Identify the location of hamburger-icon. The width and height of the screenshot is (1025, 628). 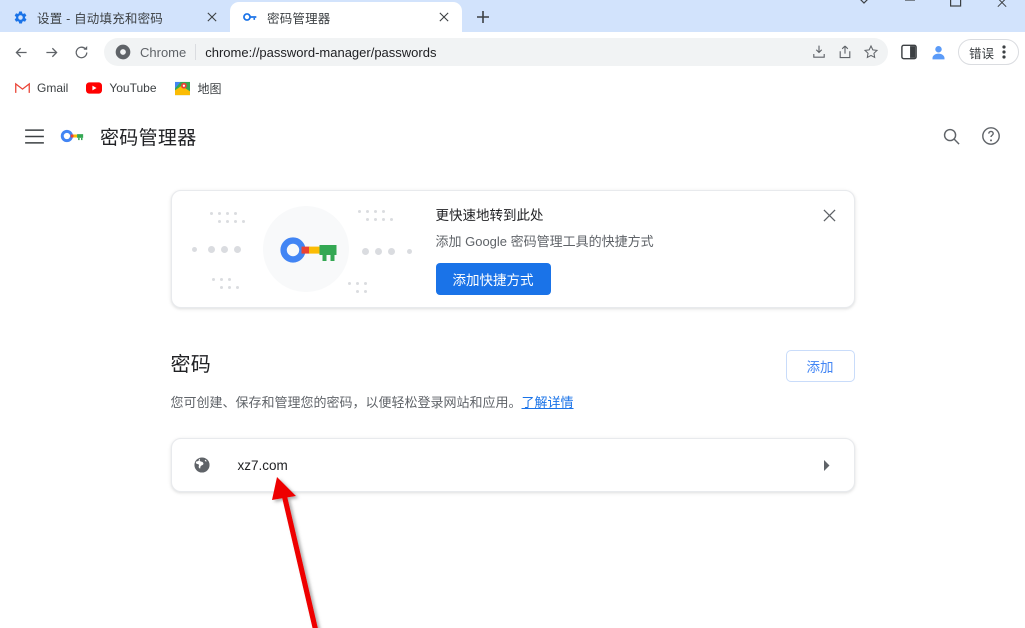
(34, 136).